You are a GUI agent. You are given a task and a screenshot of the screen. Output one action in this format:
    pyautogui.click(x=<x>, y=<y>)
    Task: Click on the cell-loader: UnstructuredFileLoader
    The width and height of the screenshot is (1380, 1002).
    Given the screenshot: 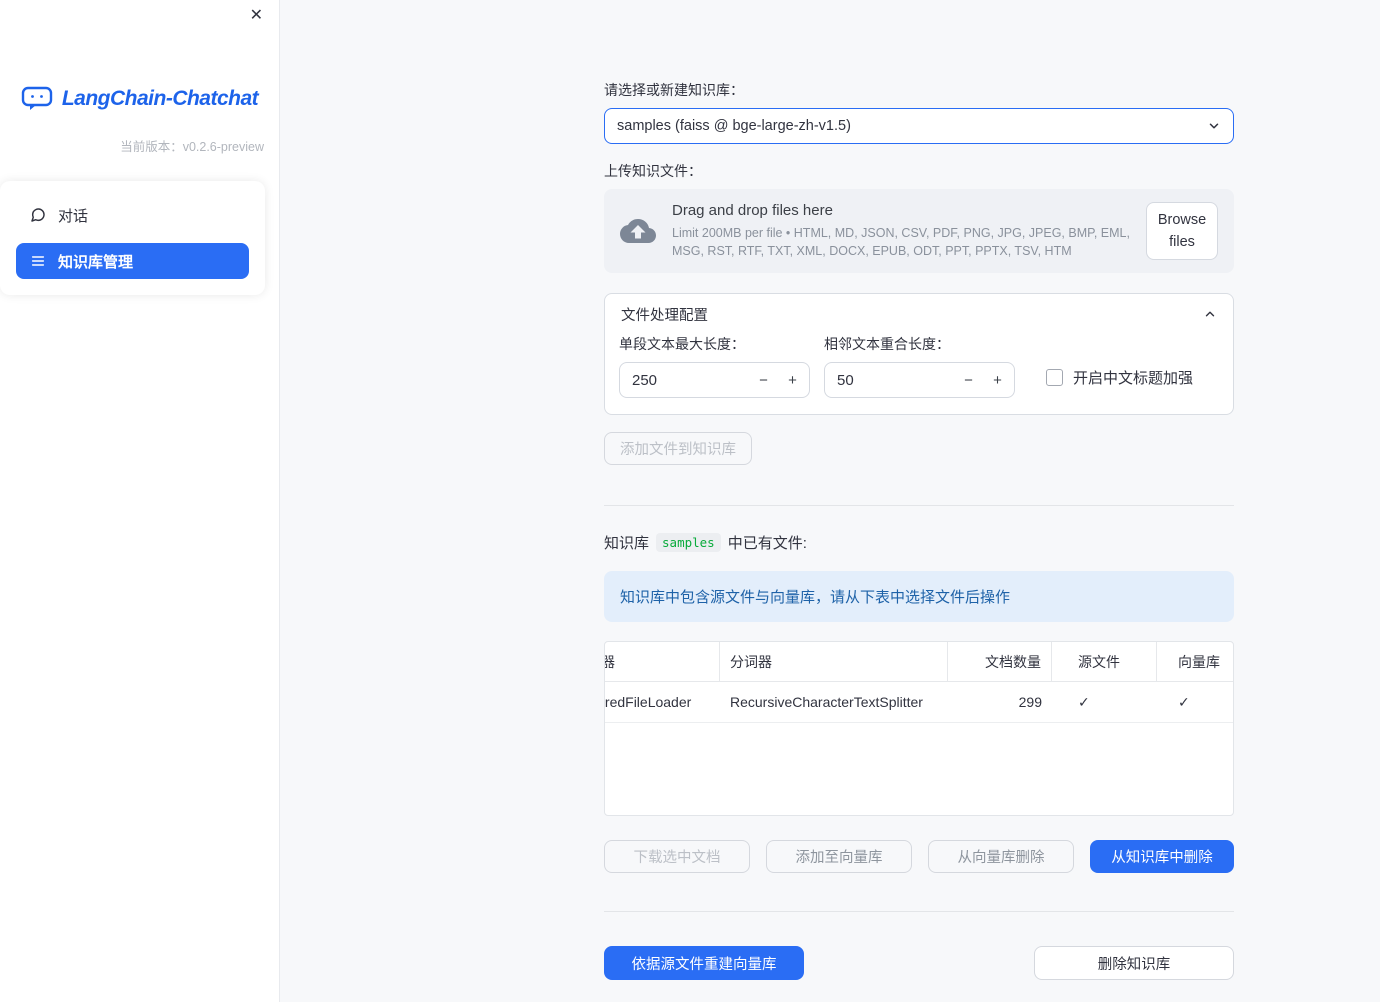 What is the action you would take?
    pyautogui.click(x=648, y=702)
    